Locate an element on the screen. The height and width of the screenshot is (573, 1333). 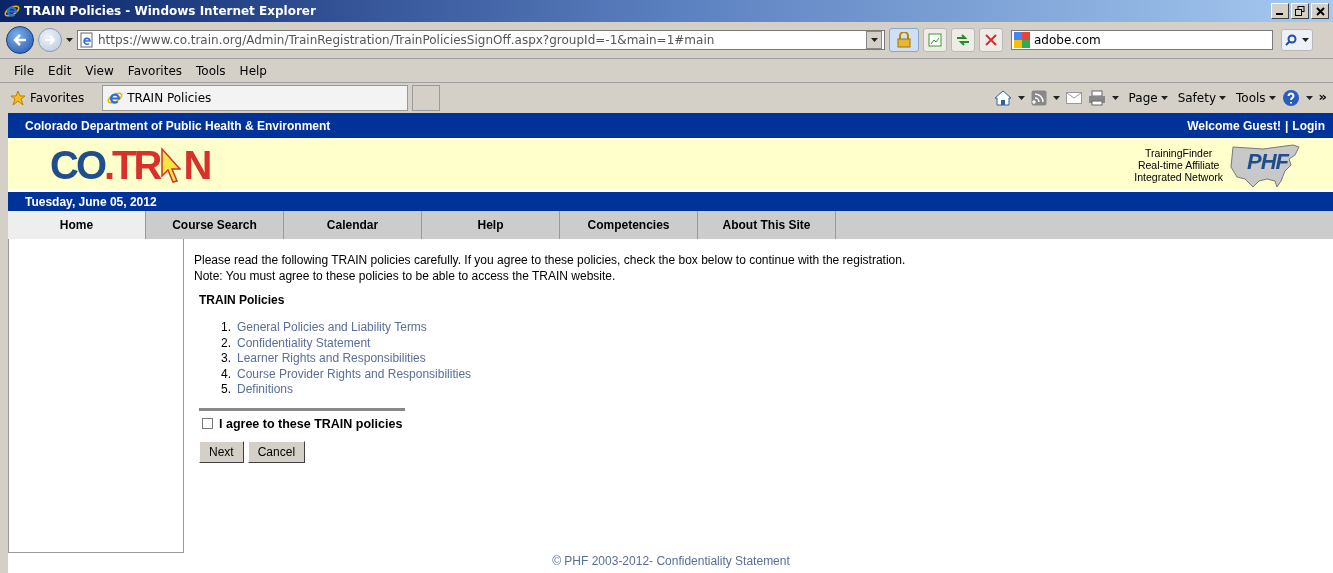
favorites-button: Favorites is located at coordinates (47, 98).